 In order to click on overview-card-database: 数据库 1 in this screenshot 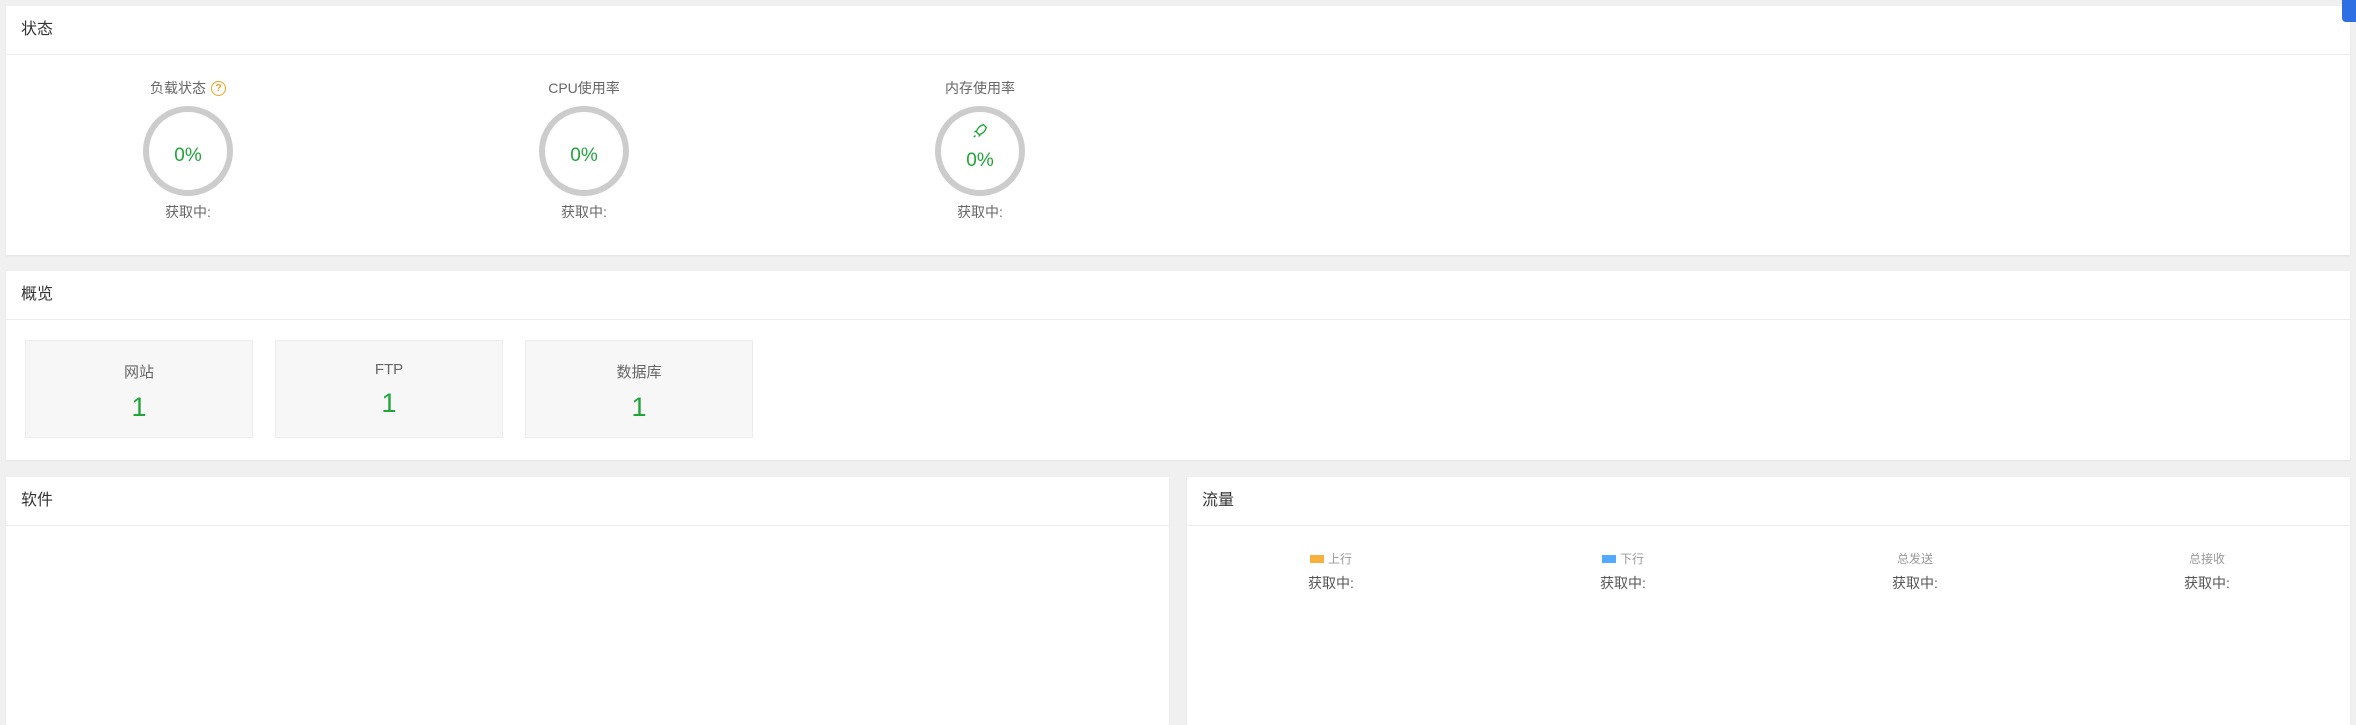, I will do `click(639, 389)`.